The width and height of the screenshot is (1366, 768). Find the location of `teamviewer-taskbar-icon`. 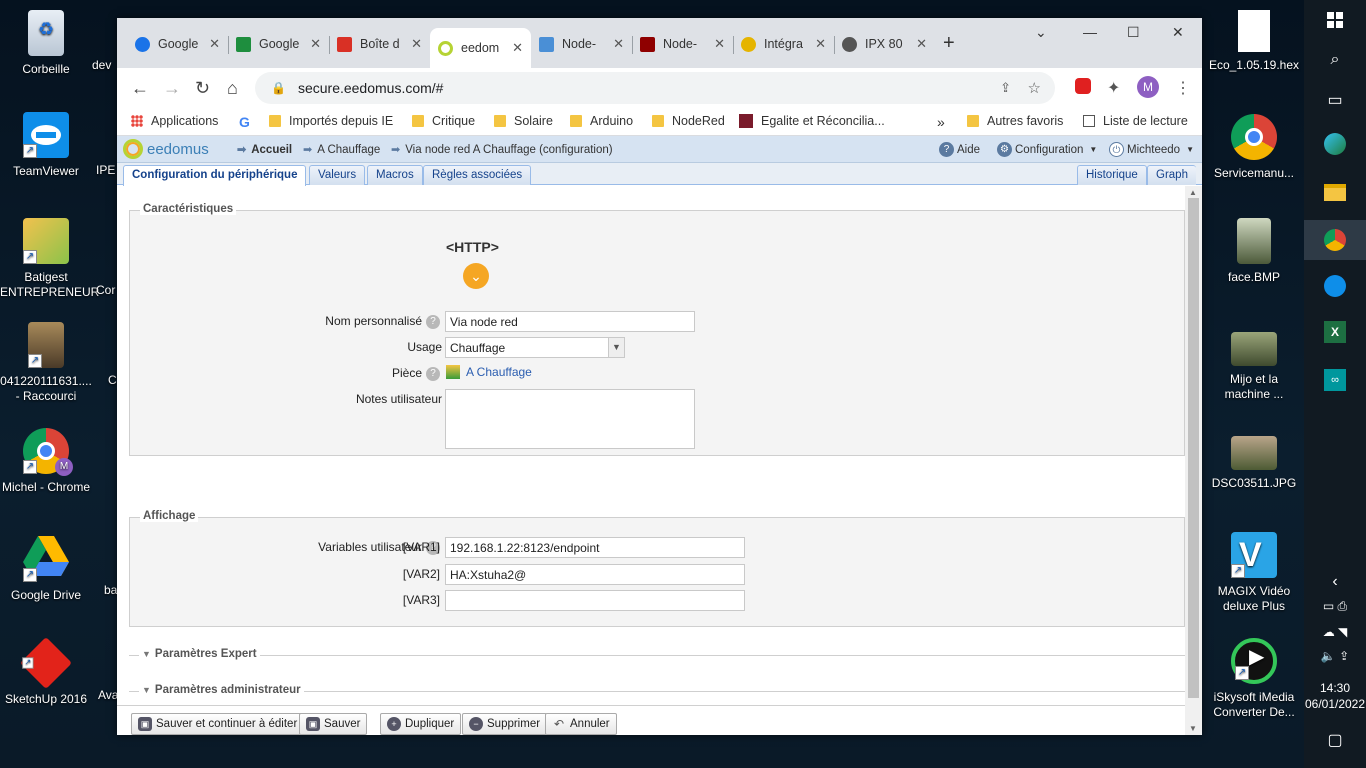

teamviewer-taskbar-icon is located at coordinates (1335, 286).